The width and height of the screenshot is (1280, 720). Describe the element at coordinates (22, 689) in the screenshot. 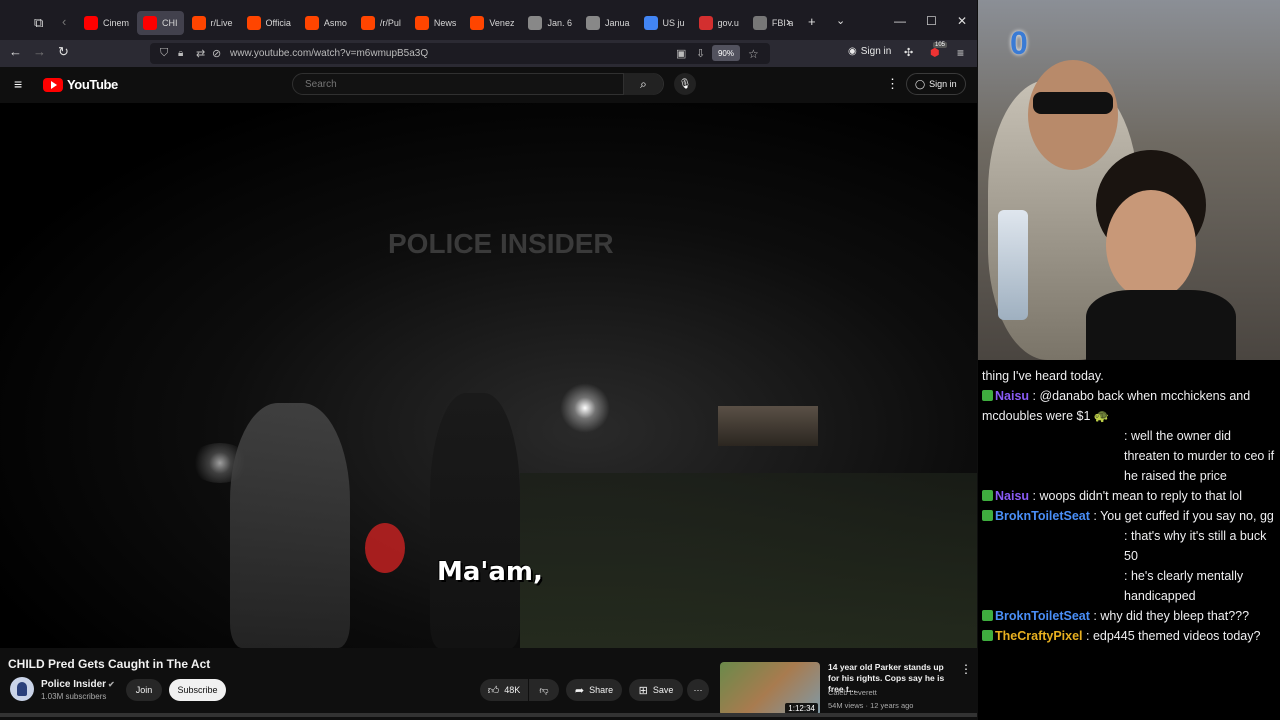

I see `channel-avatar` at that location.